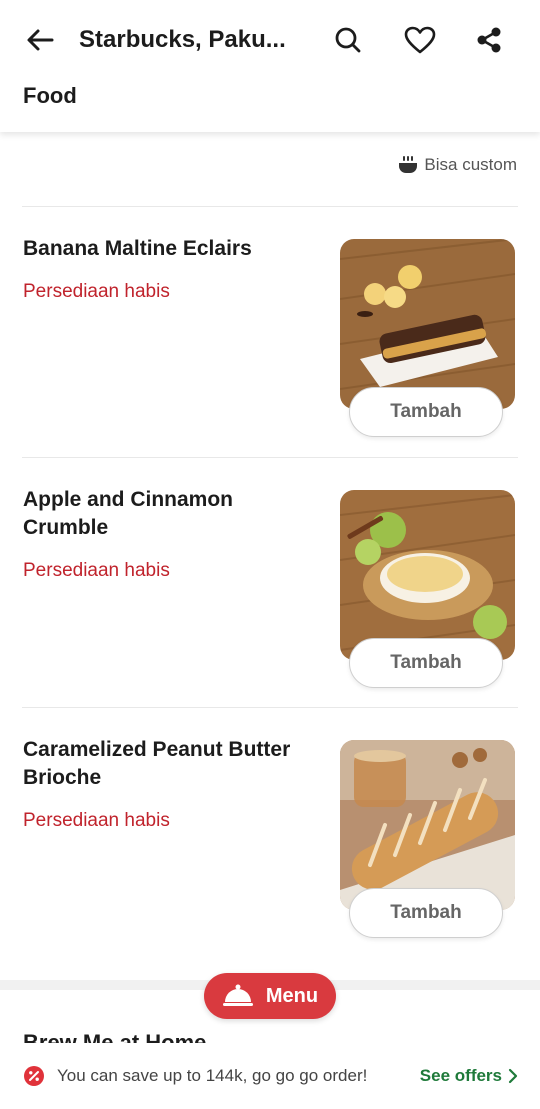 The image size is (540, 1109). Describe the element at coordinates (212, 1075) in the screenshot. I see `offer-text: You can save up to 144k, go go go order!` at that location.